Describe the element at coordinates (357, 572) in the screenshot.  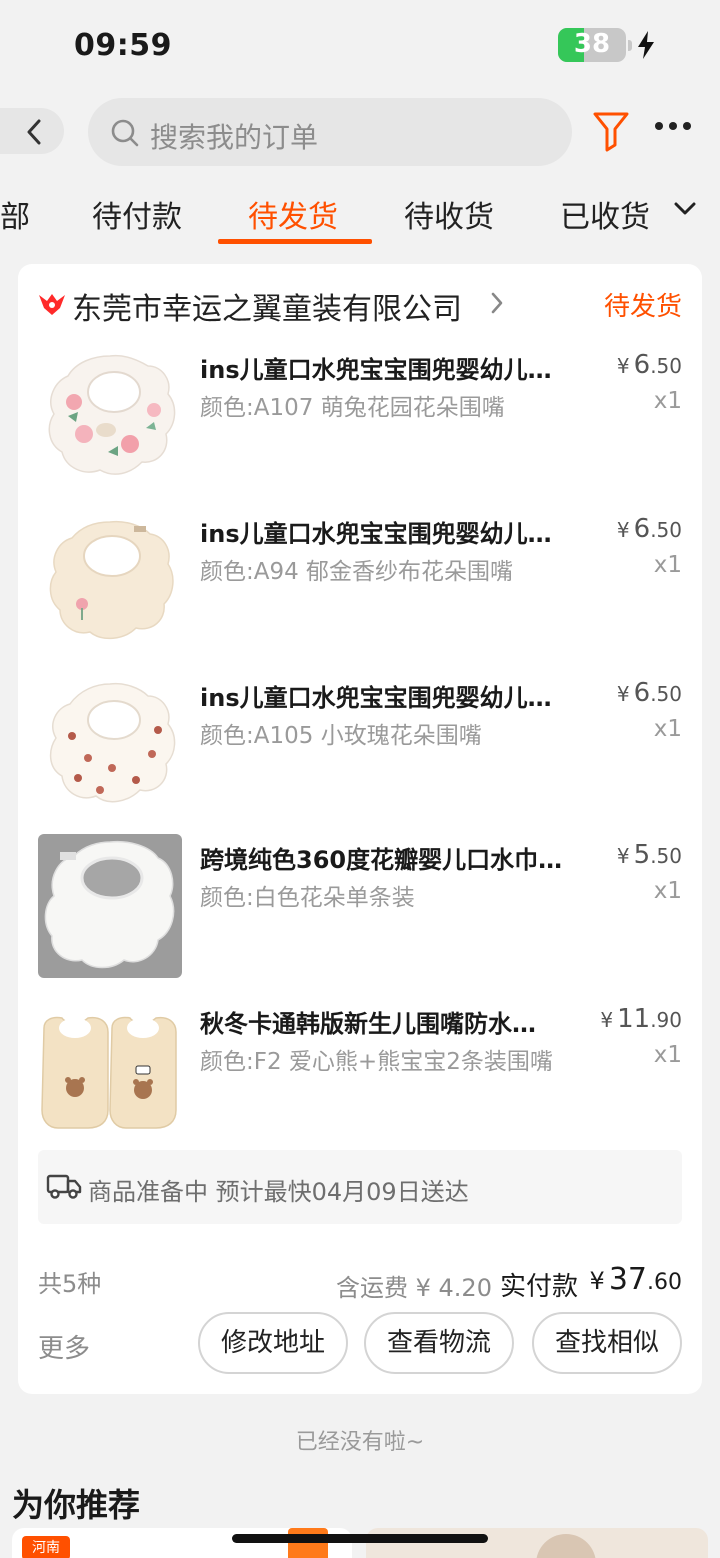
I see `item-spec: 颜色:A94 郁金香纱布花朵围嘴` at that location.